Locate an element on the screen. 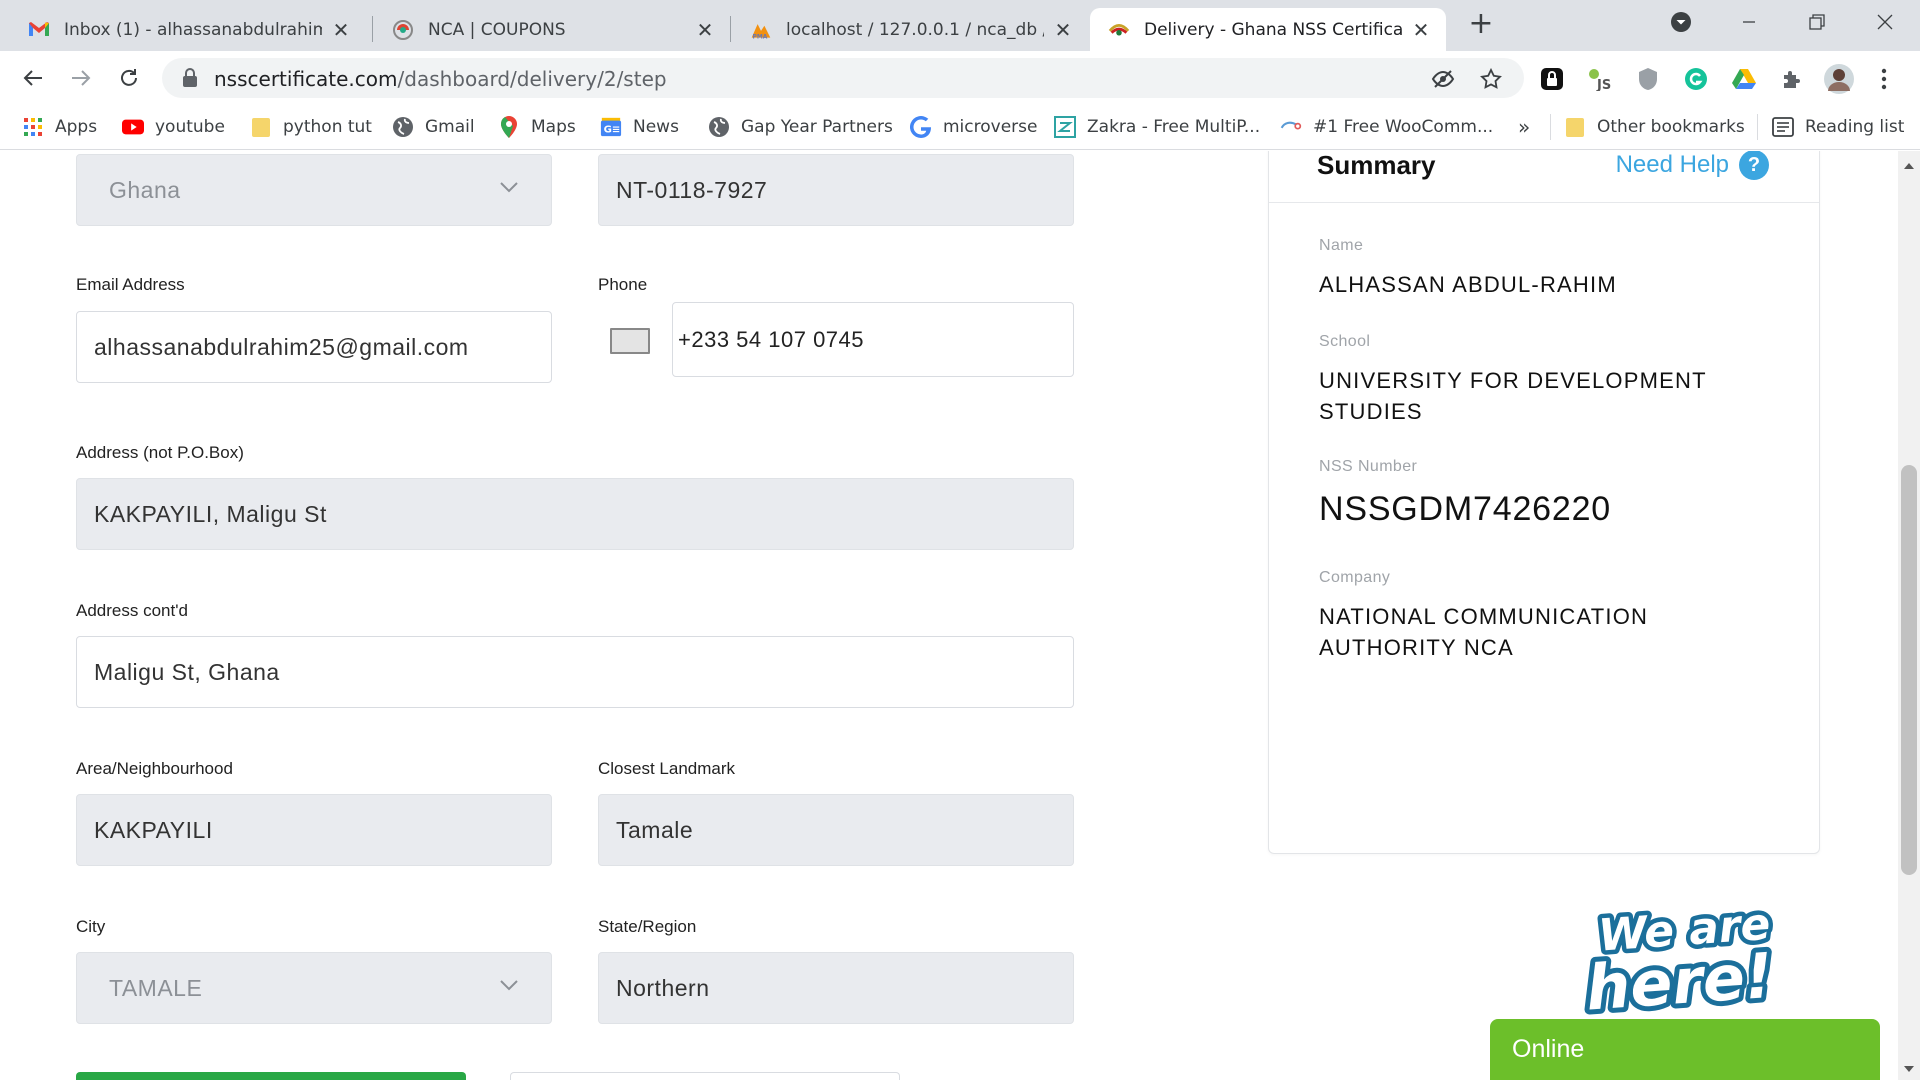 The height and width of the screenshot is (1080, 1920). bookmark-news: G≡ News is located at coordinates (639, 127).